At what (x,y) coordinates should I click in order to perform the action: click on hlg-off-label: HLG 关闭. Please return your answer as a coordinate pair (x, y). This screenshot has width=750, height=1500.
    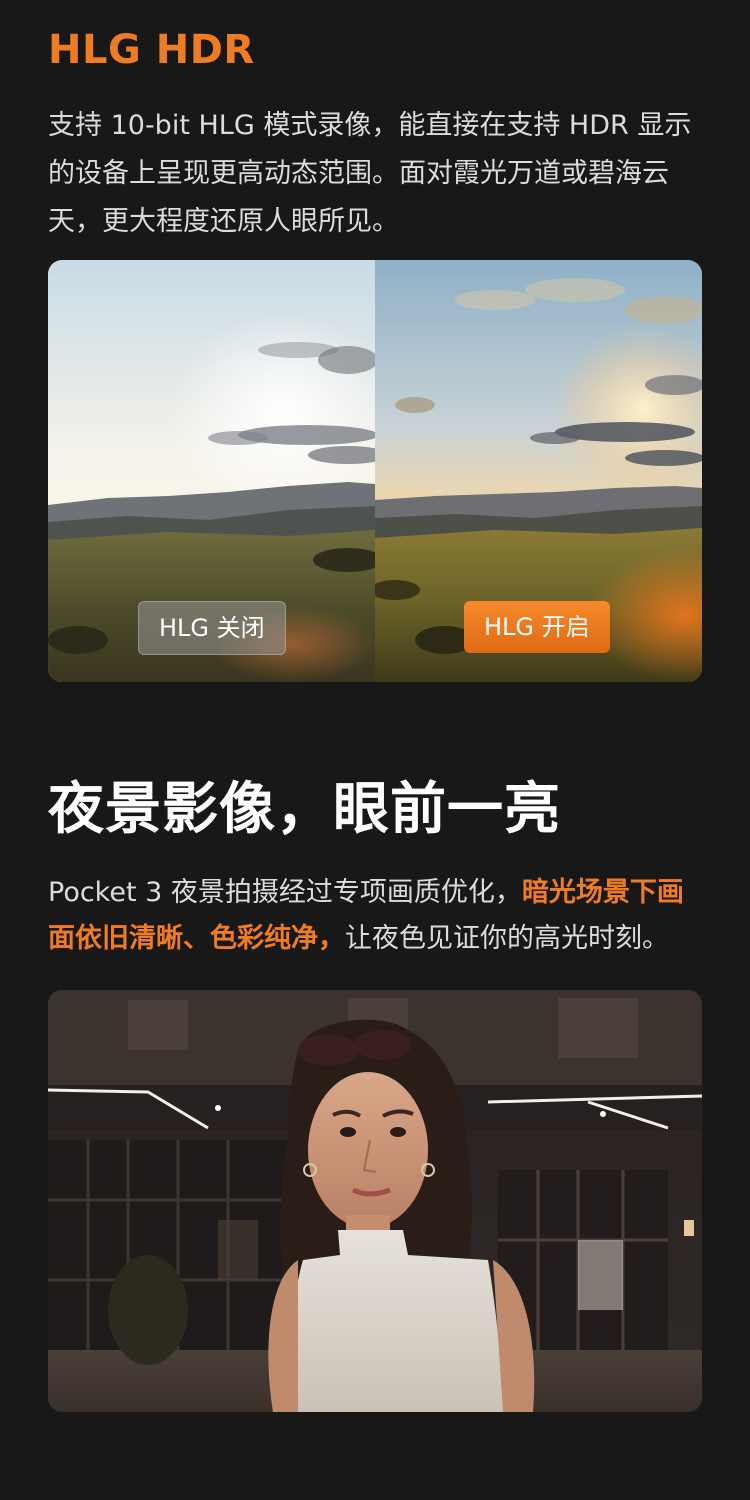
    Looking at the image, I should click on (212, 628).